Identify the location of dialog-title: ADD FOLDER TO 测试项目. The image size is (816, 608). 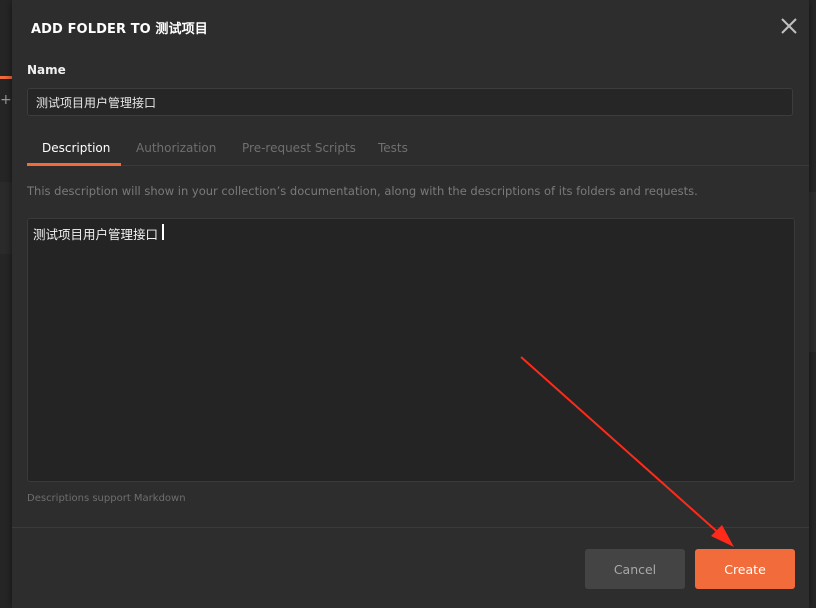
(119, 29).